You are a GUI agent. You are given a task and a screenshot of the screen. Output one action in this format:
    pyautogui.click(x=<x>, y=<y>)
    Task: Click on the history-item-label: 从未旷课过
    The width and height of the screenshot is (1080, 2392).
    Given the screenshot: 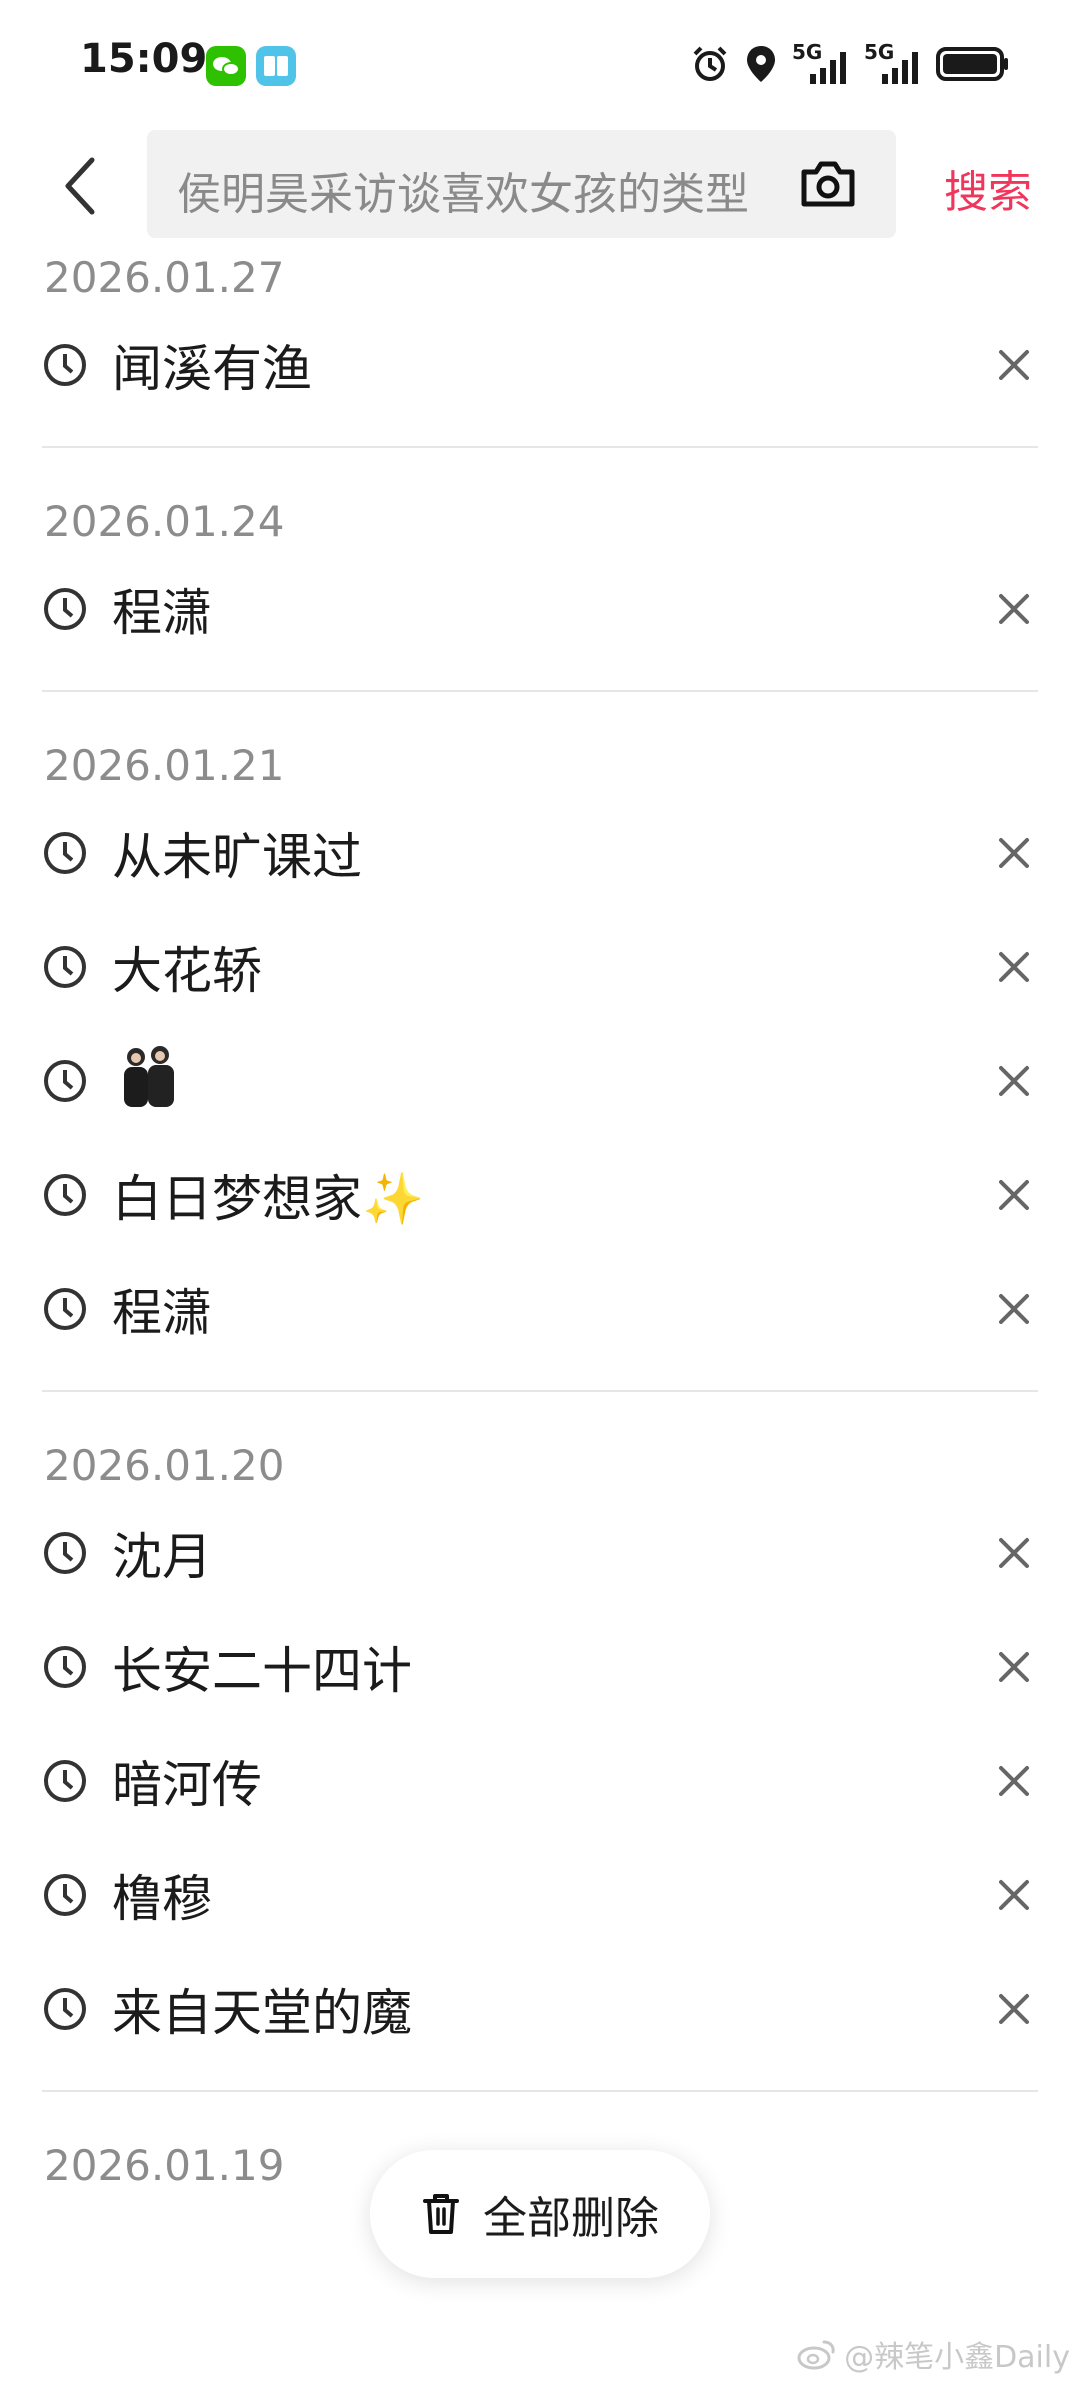 What is the action you would take?
    pyautogui.click(x=237, y=857)
    